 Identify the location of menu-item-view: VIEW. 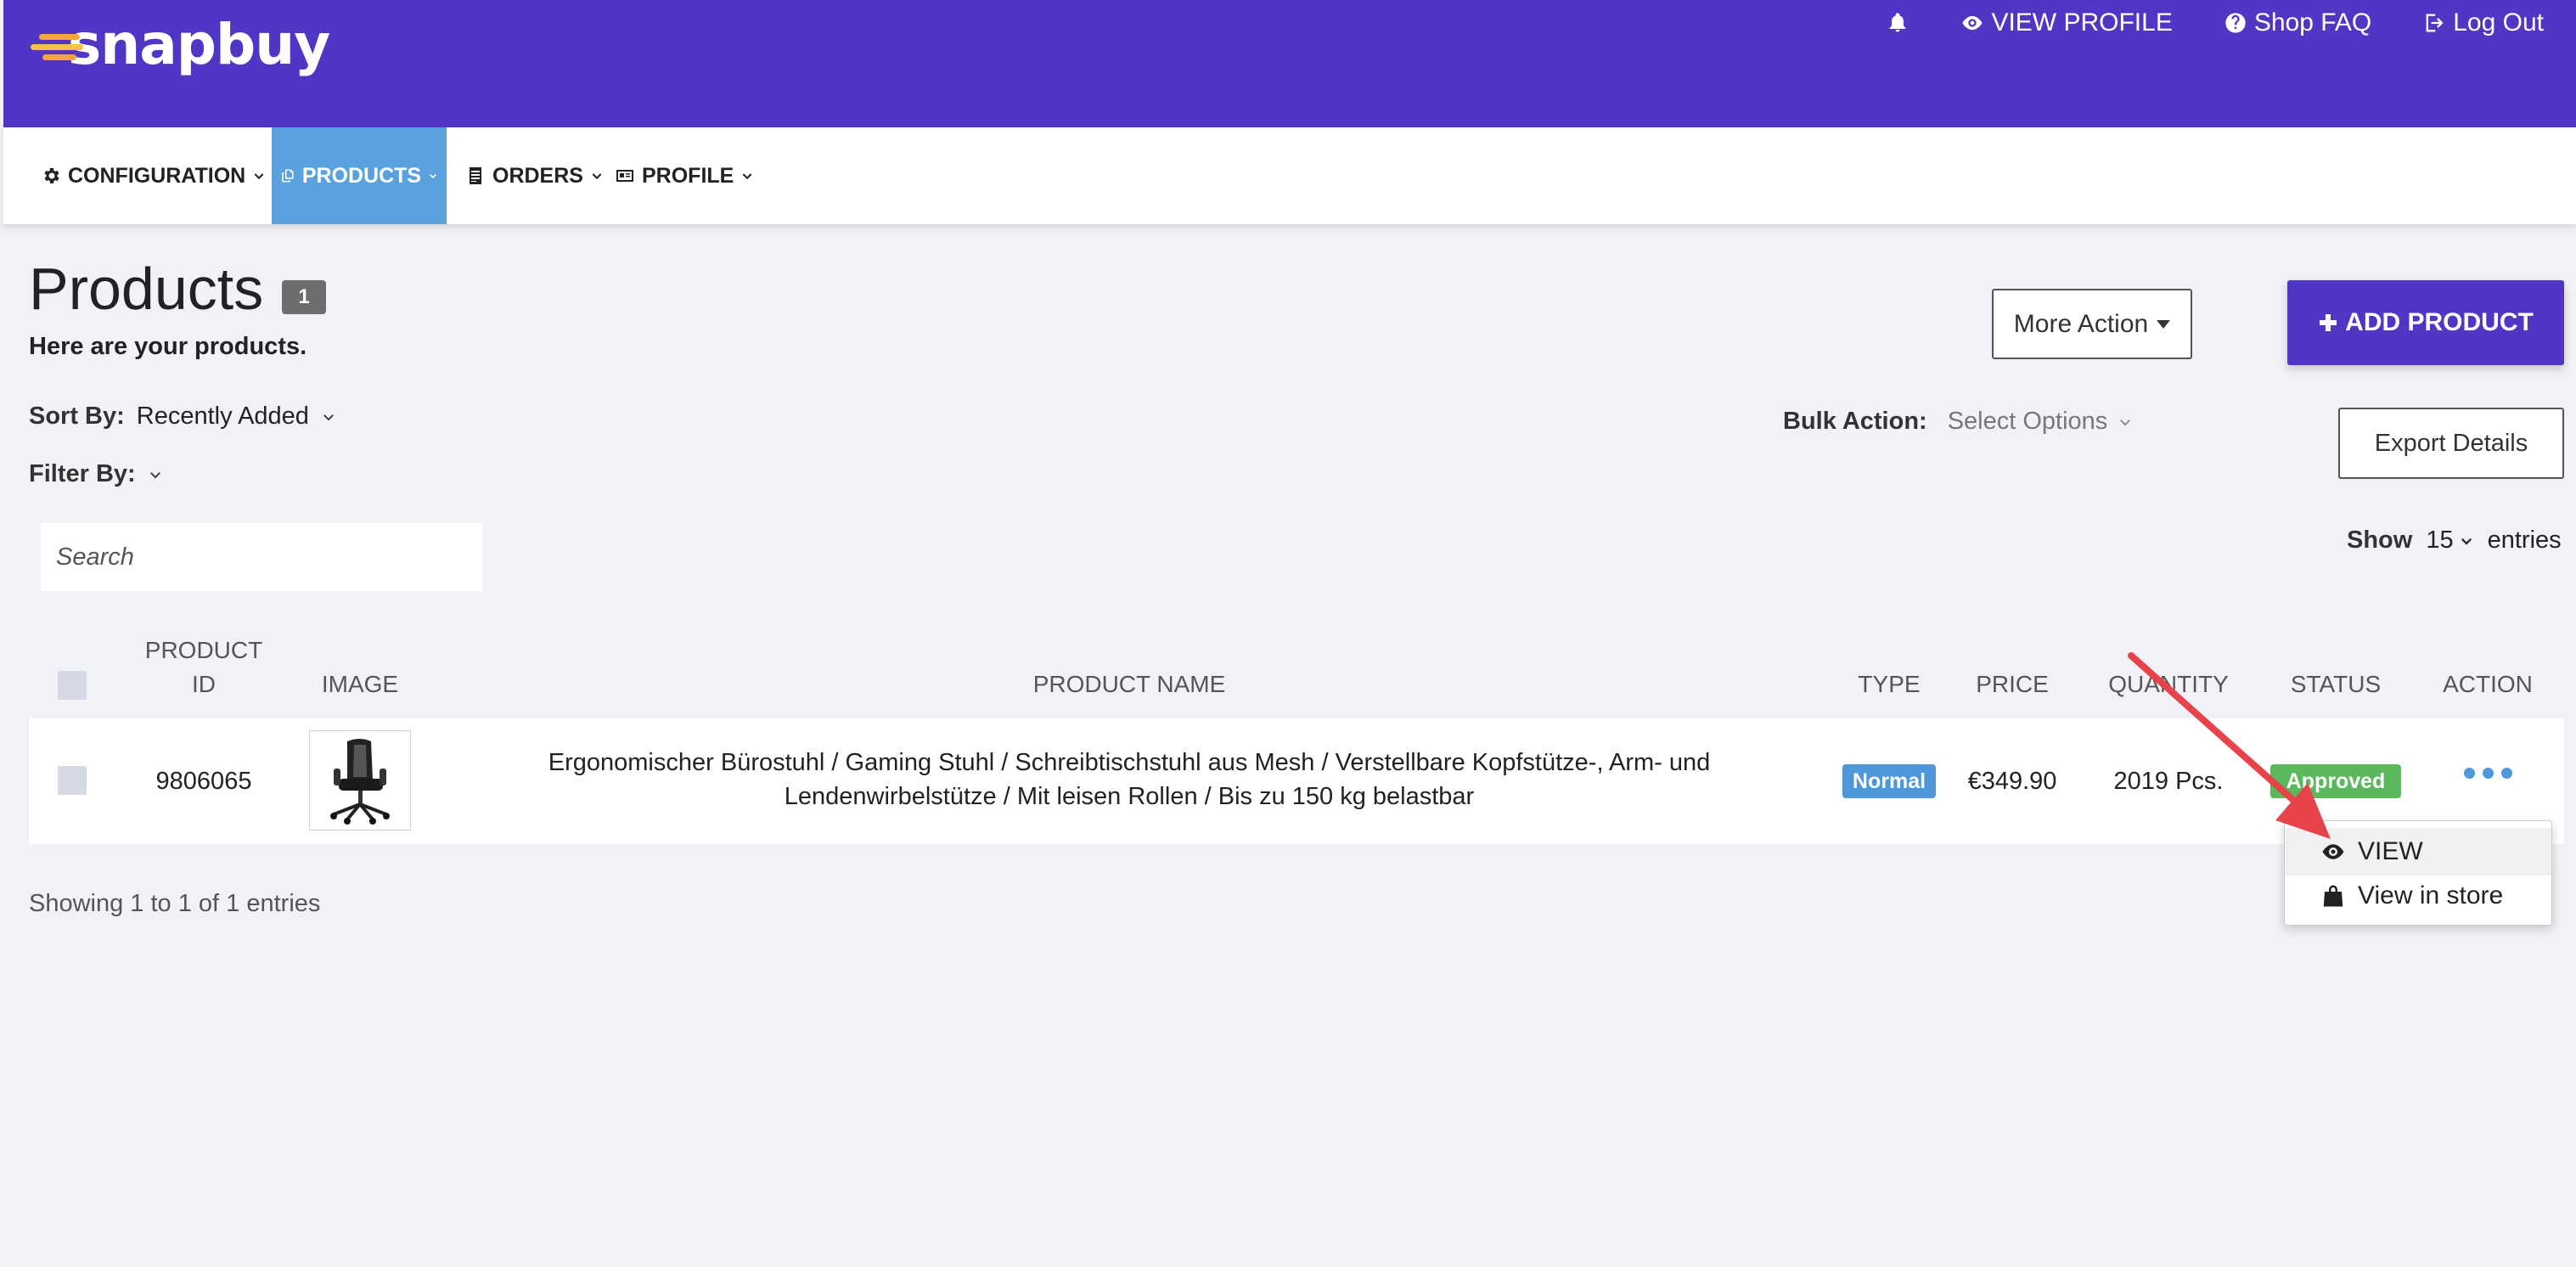
(2418, 852).